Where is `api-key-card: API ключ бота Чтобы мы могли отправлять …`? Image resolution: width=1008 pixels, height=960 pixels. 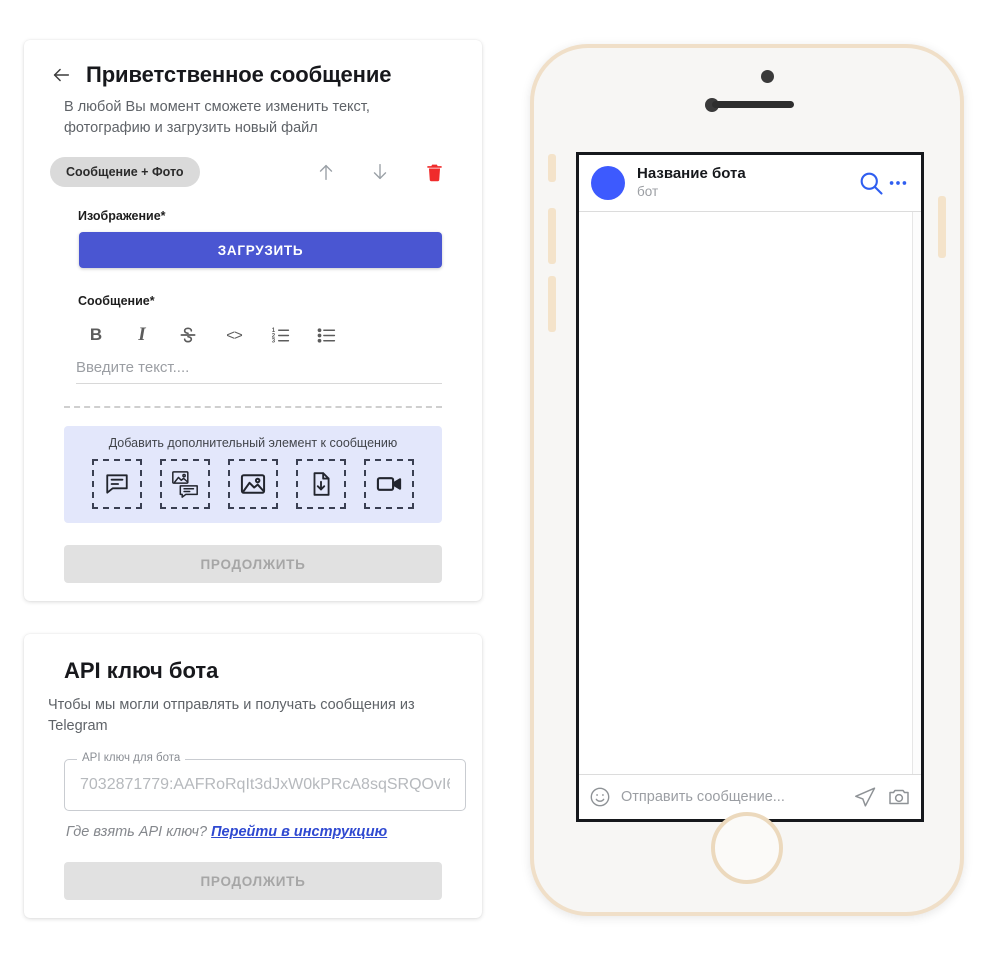 api-key-card: API ключ бота Чтобы мы могли отправлять … is located at coordinates (253, 776).